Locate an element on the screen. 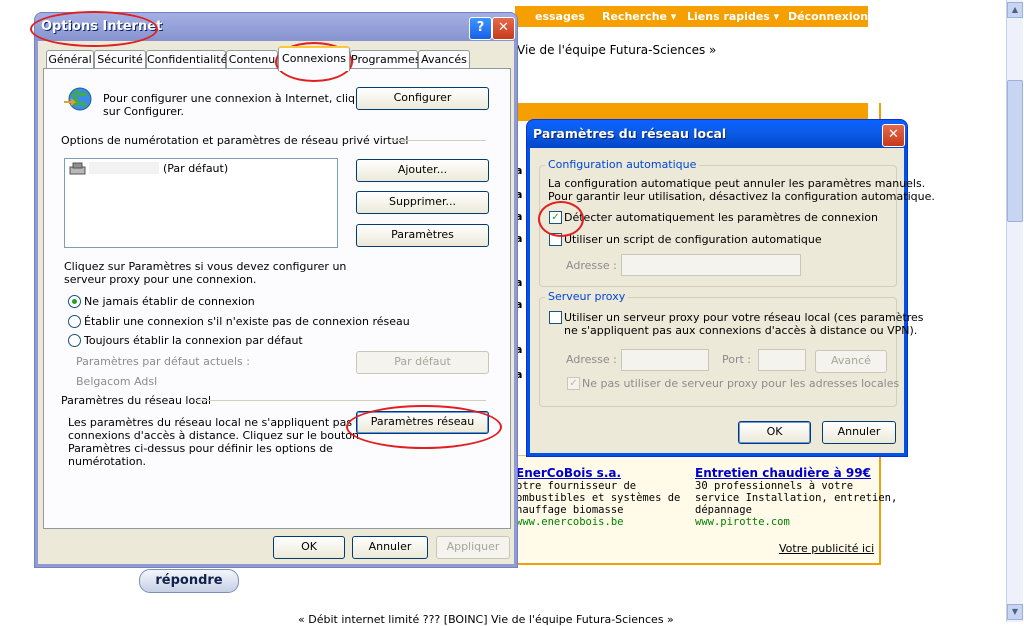  settings-button: Paramètres is located at coordinates (422, 235).